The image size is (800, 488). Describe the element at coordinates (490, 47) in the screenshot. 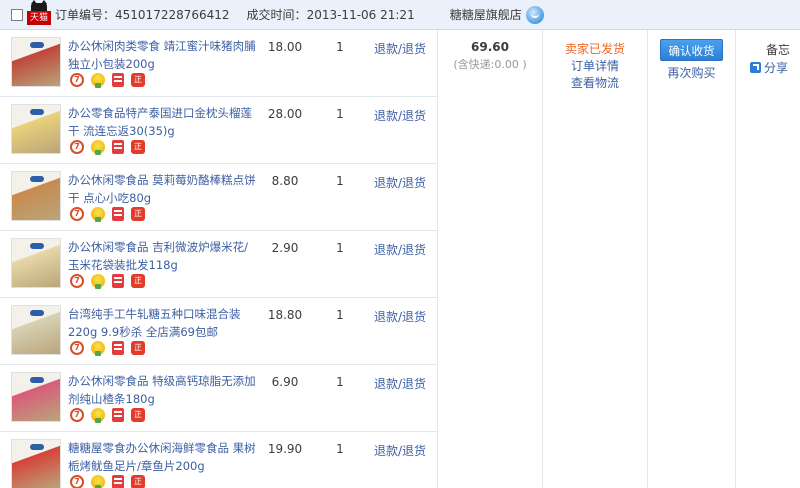

I see `order-total: 69.60` at that location.